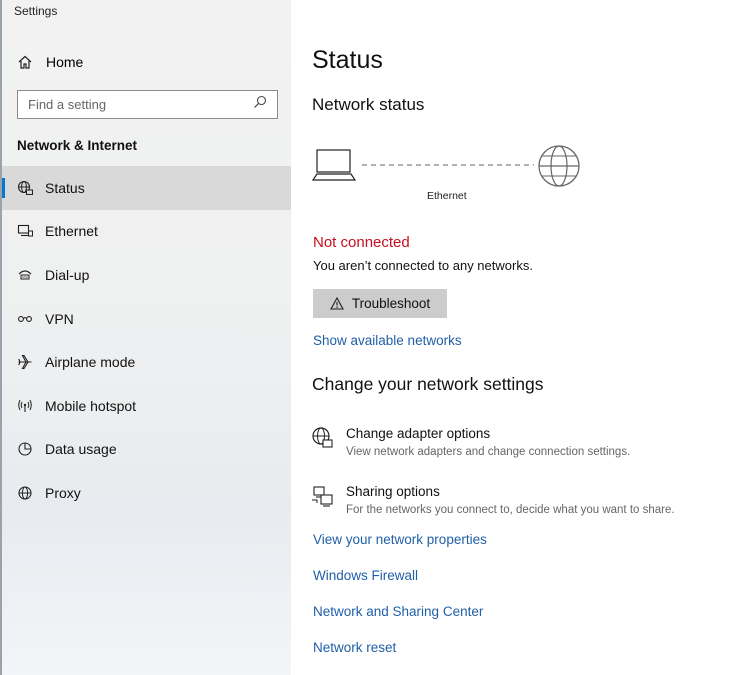 The width and height of the screenshot is (750, 675). Describe the element at coordinates (391, 303) in the screenshot. I see `troubleshoot-label: Troubleshoot` at that location.